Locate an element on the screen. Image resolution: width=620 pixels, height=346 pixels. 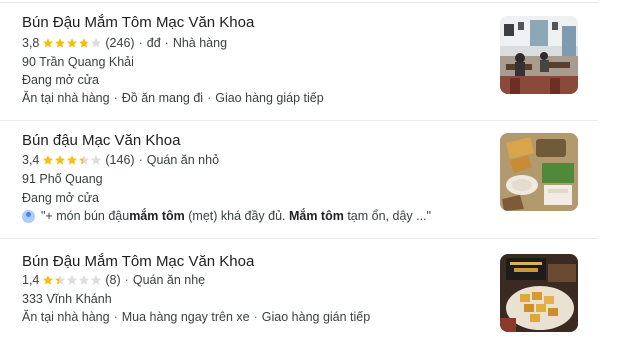
place-category: Nhà hàng is located at coordinates (200, 43).